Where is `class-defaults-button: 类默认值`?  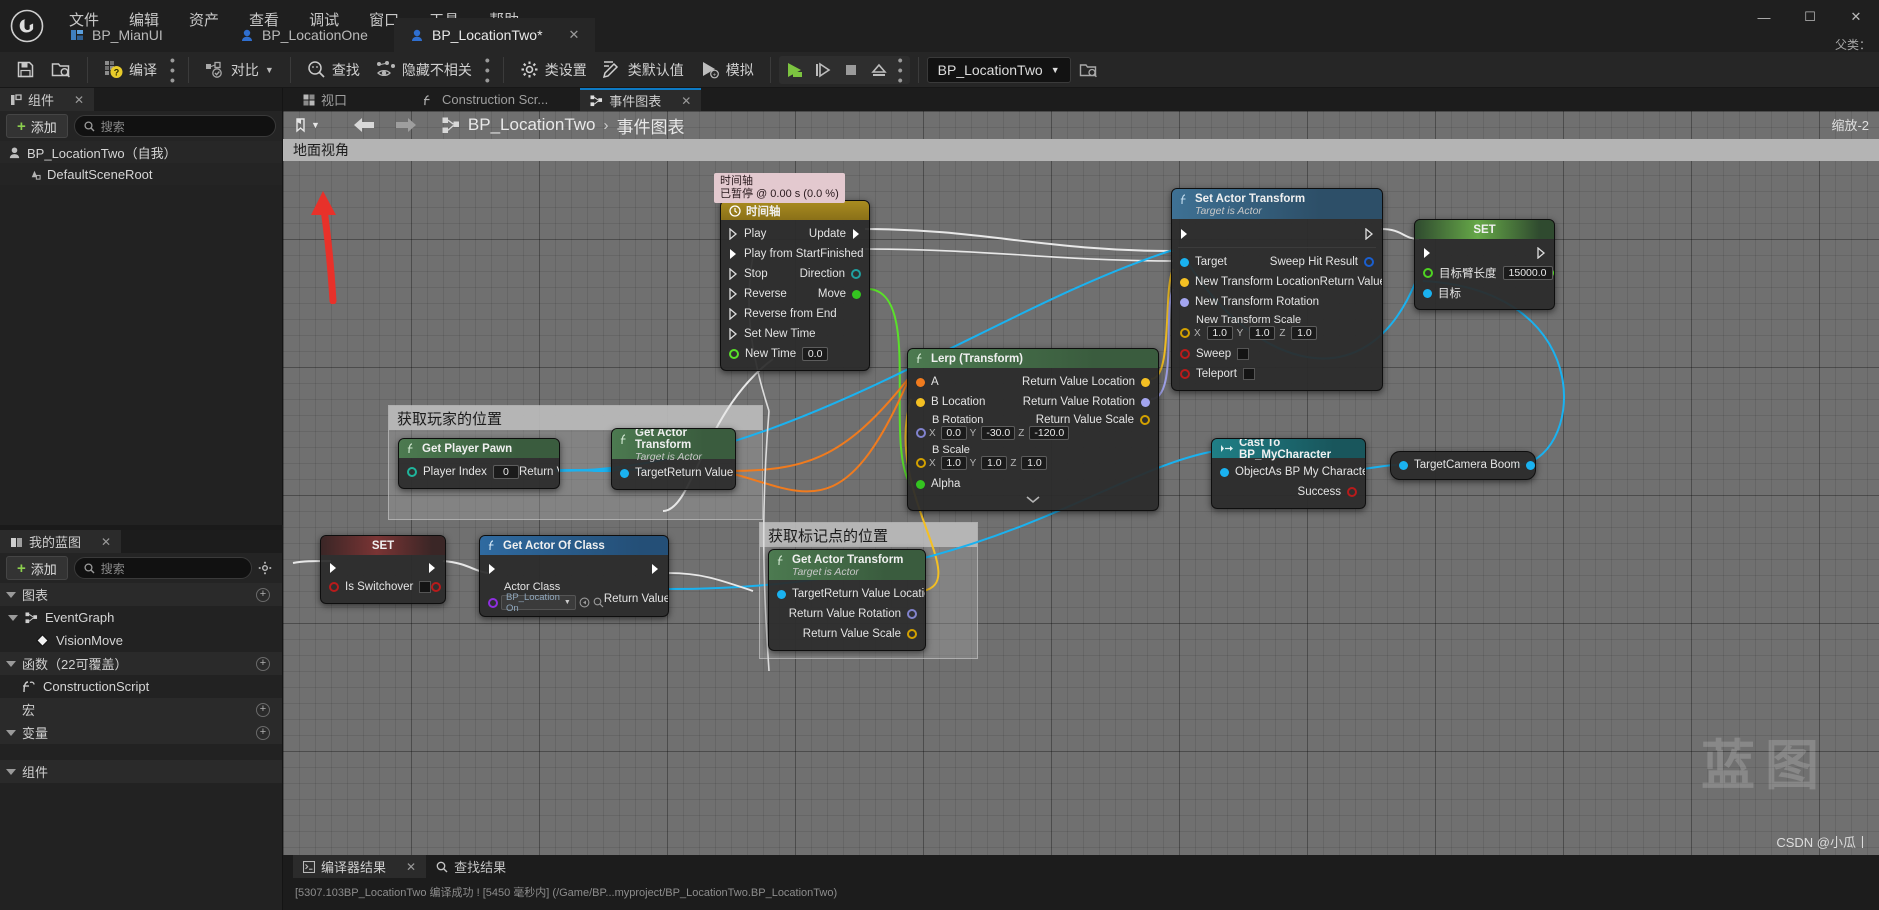
class-defaults-button: 类默认值 is located at coordinates (643, 70).